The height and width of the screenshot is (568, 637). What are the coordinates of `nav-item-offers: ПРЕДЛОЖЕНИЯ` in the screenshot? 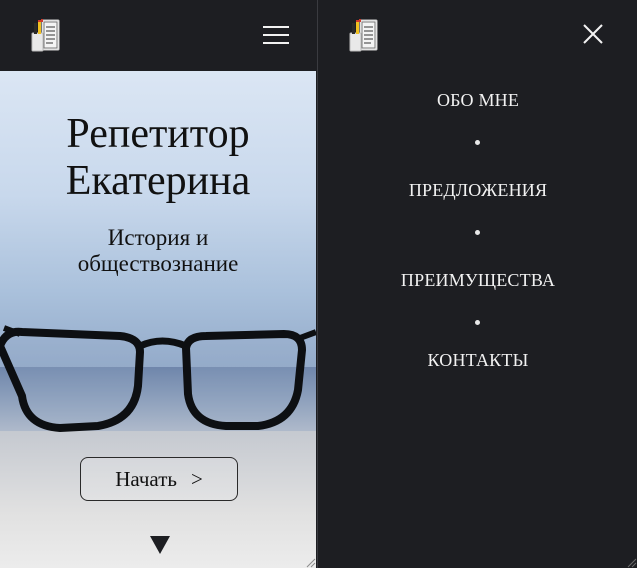 It's located at (477, 190).